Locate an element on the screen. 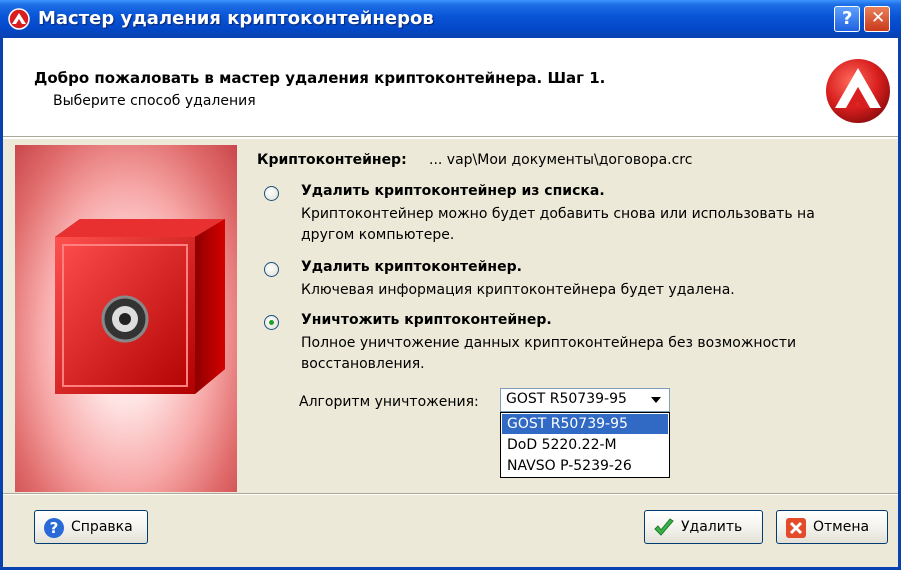 The height and width of the screenshot is (570, 901). red-x-icon is located at coordinates (796, 528).